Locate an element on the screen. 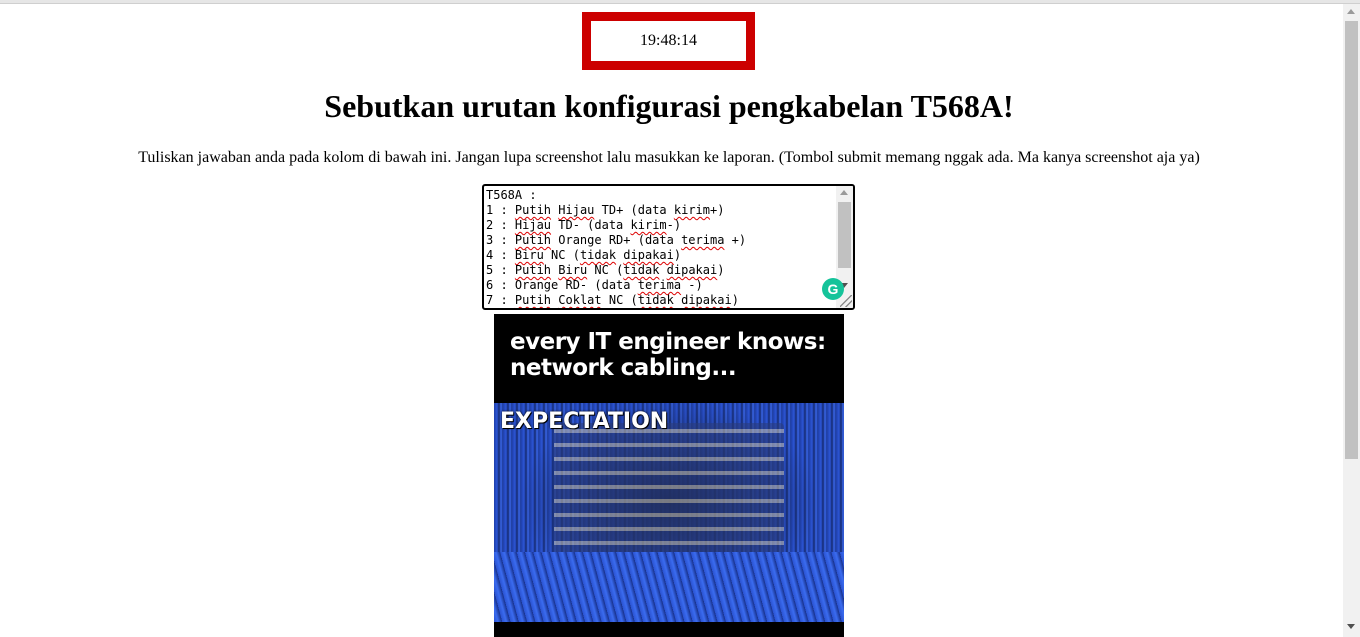 This screenshot has width=1360, height=637. answer-line: 2 : Hijau TD- (data kirim-) is located at coordinates (584, 225).